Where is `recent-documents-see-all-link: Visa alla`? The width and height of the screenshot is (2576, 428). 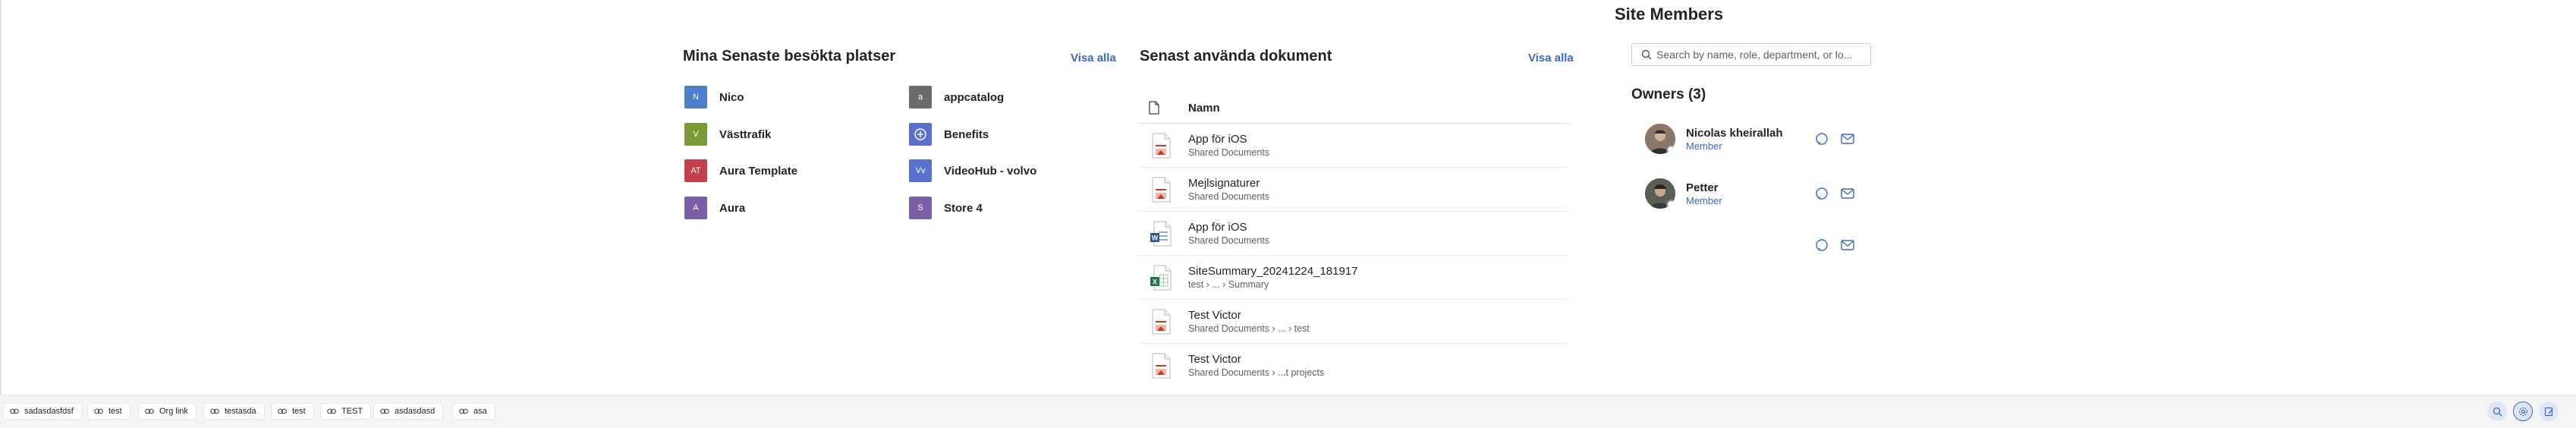
recent-documents-see-all-link: Visa alla is located at coordinates (1551, 58).